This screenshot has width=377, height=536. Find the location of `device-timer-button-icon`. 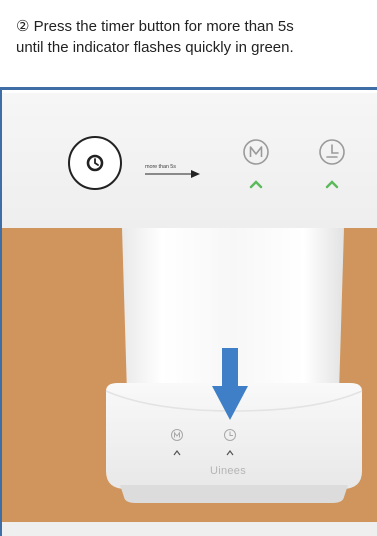

device-timer-button-icon is located at coordinates (230, 435).